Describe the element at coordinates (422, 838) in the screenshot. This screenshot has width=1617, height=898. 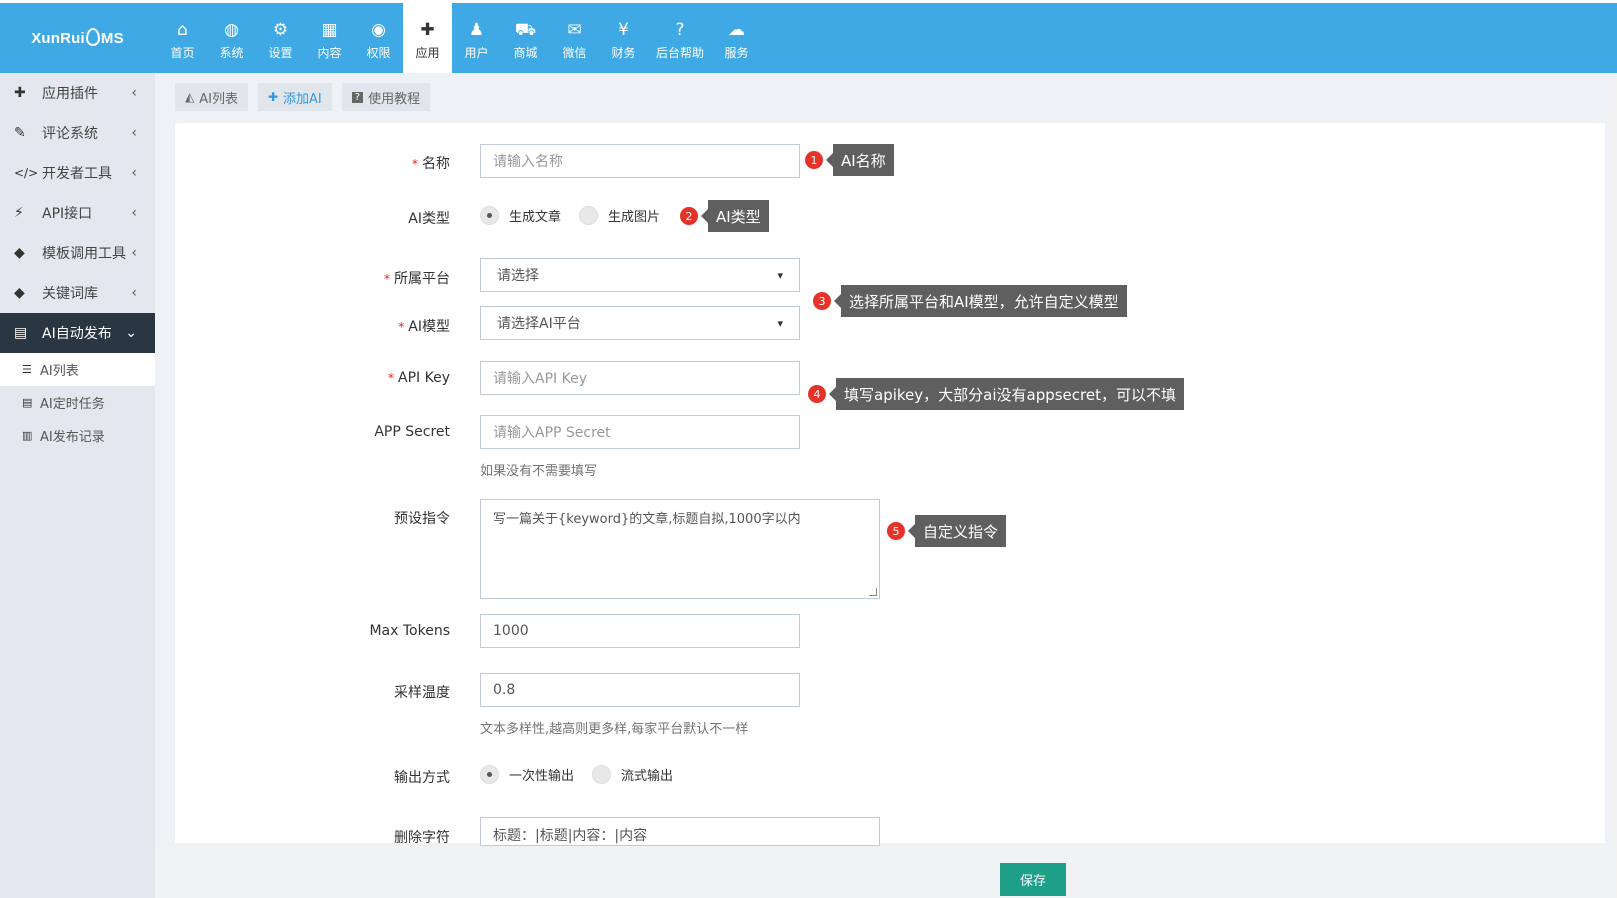
I see `strip-chars-label: 删除字符` at that location.